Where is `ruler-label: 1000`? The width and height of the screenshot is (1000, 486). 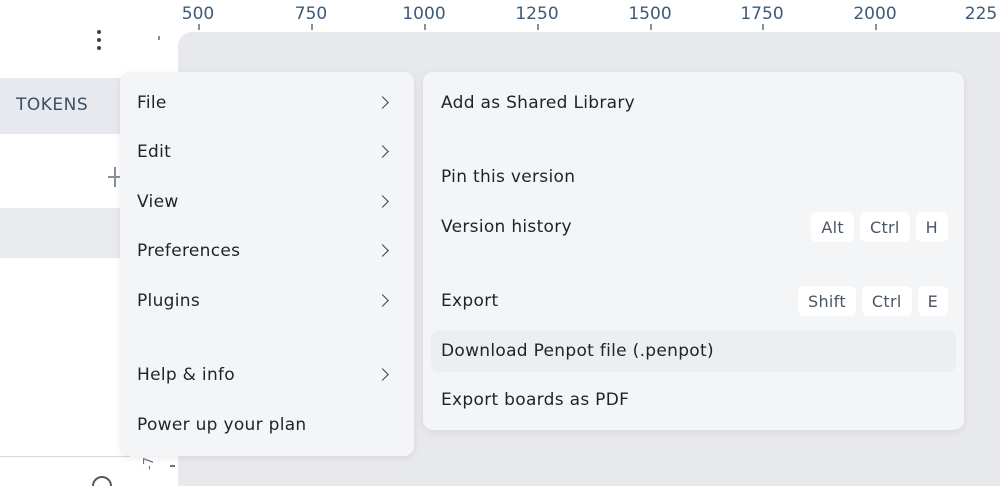
ruler-label: 1000 is located at coordinates (424, 14).